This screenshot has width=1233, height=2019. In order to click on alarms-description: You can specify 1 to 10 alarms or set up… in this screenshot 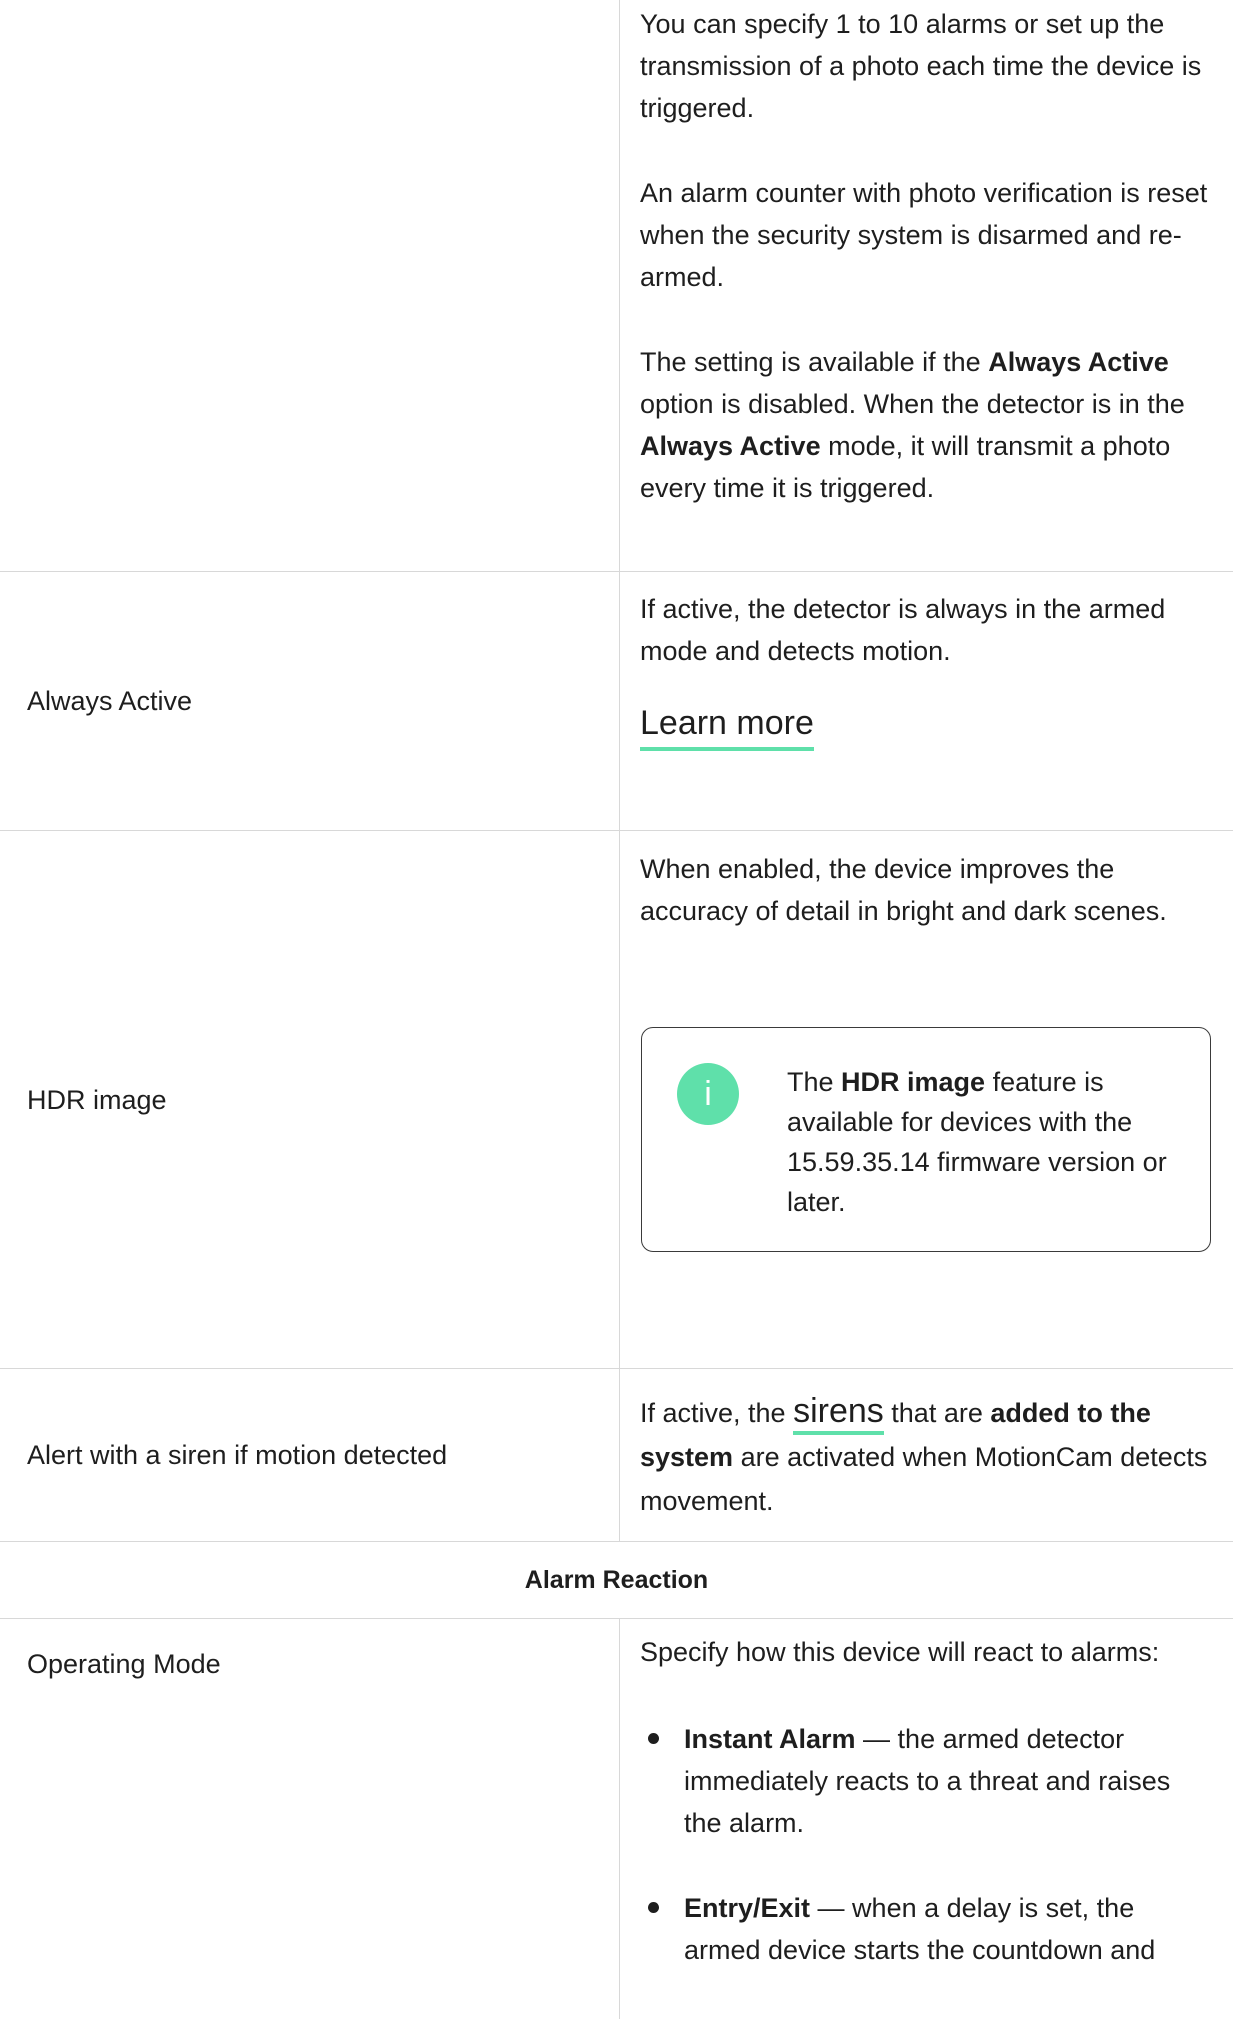, I will do `click(921, 66)`.